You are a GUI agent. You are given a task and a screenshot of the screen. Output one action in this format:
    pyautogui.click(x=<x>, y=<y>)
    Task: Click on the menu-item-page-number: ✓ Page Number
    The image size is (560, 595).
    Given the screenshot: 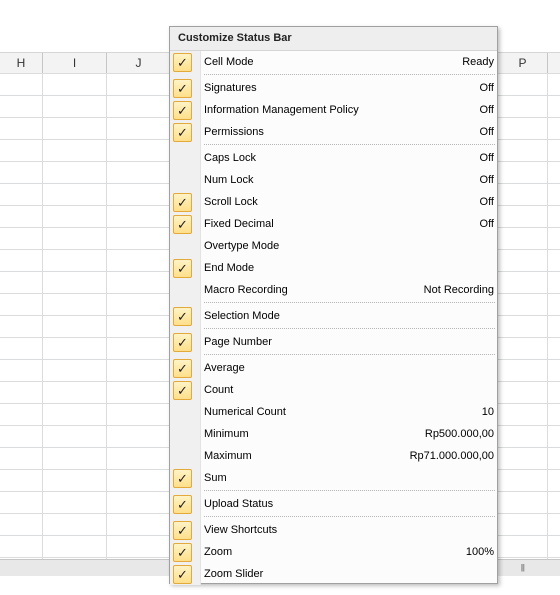 What is the action you would take?
    pyautogui.click(x=333, y=342)
    